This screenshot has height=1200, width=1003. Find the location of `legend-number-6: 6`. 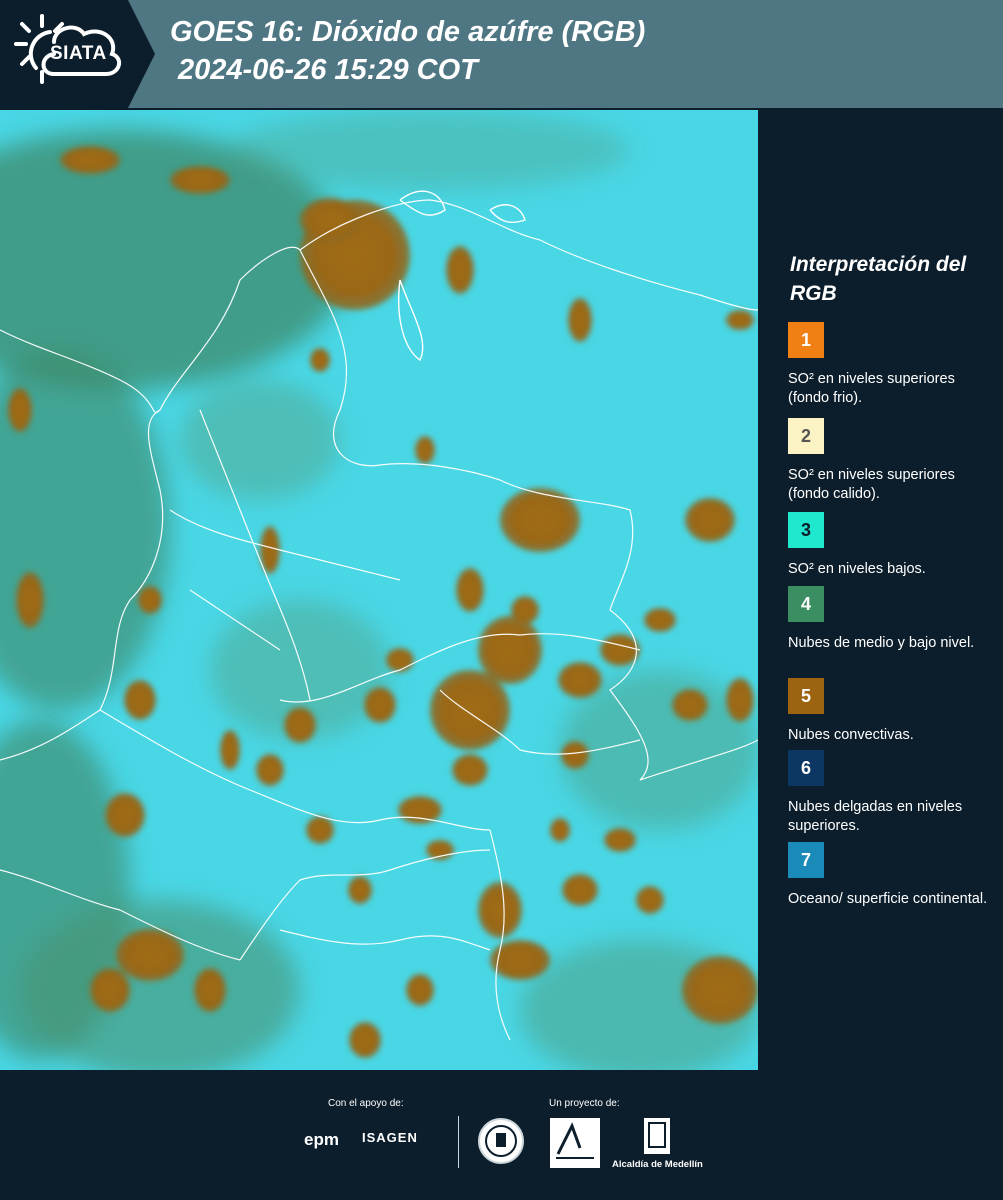

legend-number-6: 6 is located at coordinates (805, 767).